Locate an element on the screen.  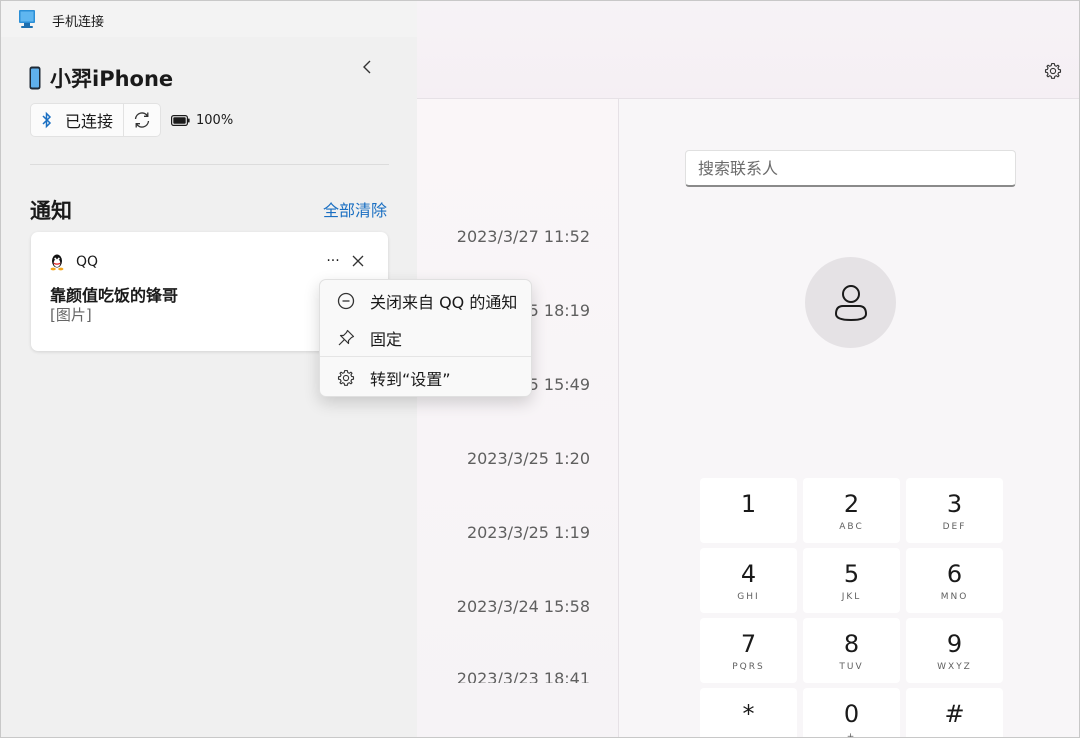
qq-icon is located at coordinates (57, 262).